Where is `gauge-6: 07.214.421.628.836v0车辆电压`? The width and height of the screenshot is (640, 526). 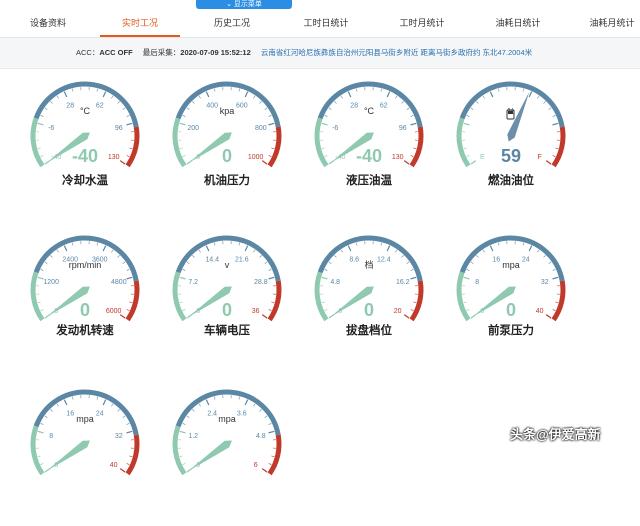 gauge-6: 07.214.421.628.836v0车辆电压 is located at coordinates (227, 297).